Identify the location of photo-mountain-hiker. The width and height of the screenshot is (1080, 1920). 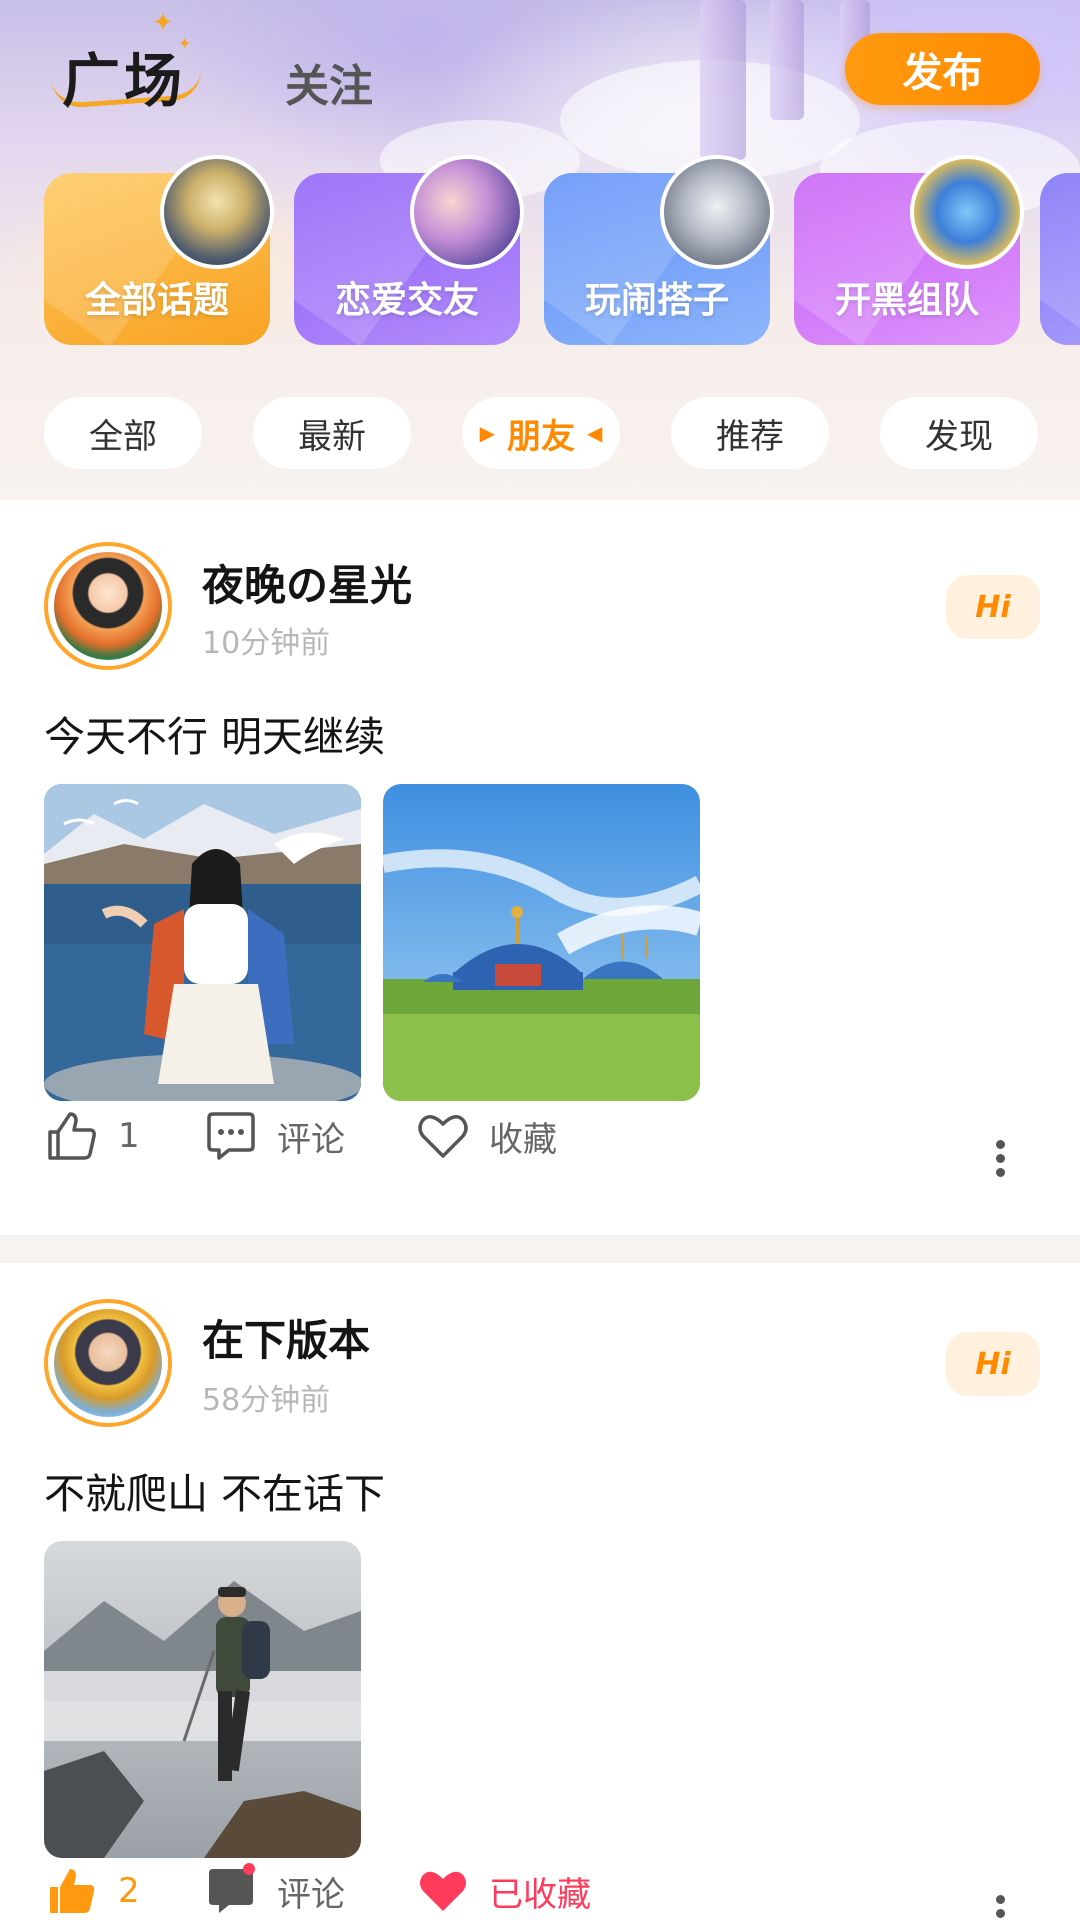
(202, 1699).